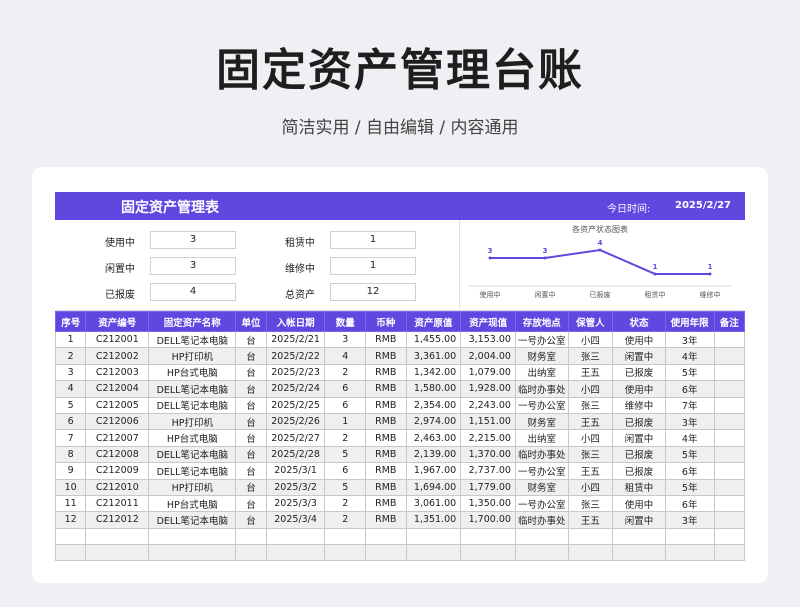 Image resolution: width=800 pixels, height=607 pixels. Describe the element at coordinates (70, 487) in the screenshot. I see `table-cell: 10` at that location.